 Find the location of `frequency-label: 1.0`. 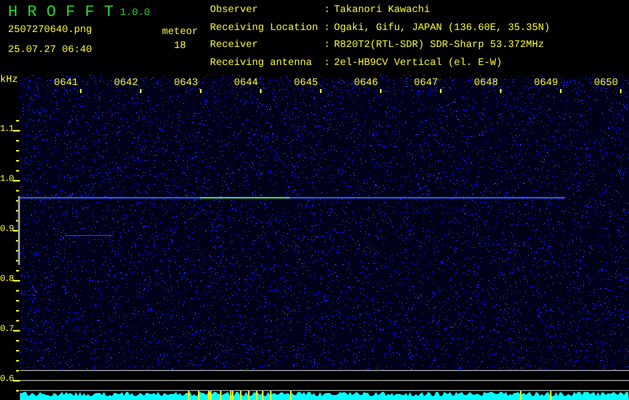

frequency-label: 1.0 is located at coordinates (7, 179).